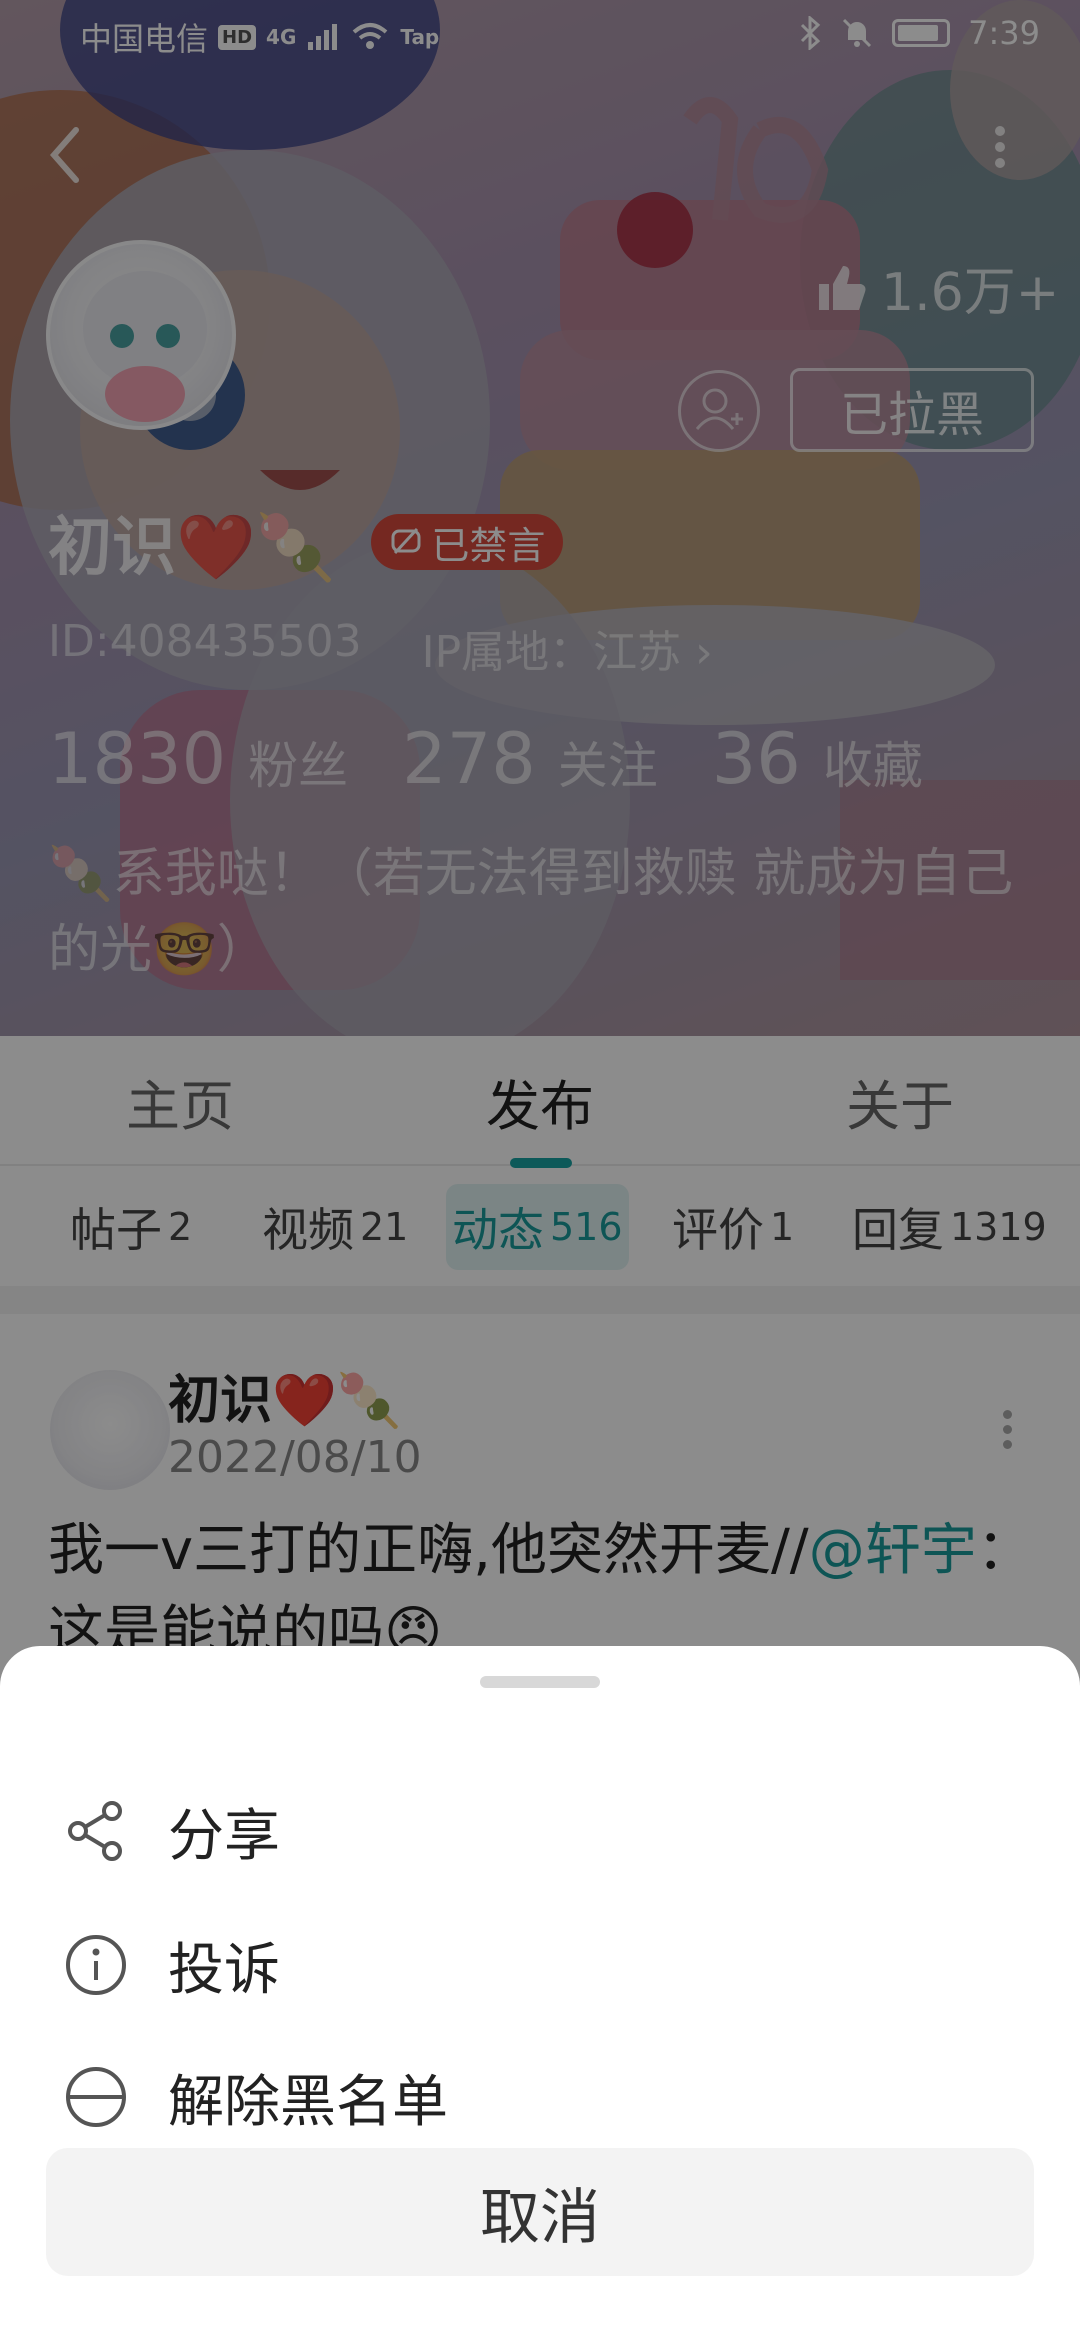 The height and width of the screenshot is (2340, 1080). I want to click on share-option: 分享, so click(540, 1831).